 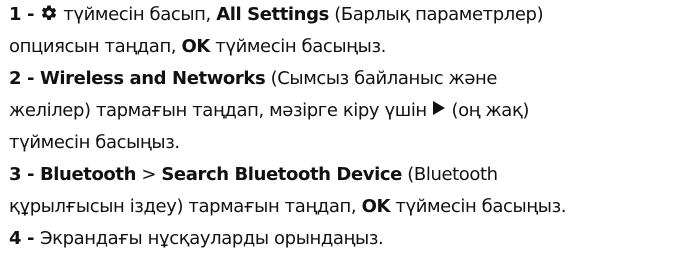 I want to click on step-2-line-3: түймесін басыңыз., so click(x=94, y=143).